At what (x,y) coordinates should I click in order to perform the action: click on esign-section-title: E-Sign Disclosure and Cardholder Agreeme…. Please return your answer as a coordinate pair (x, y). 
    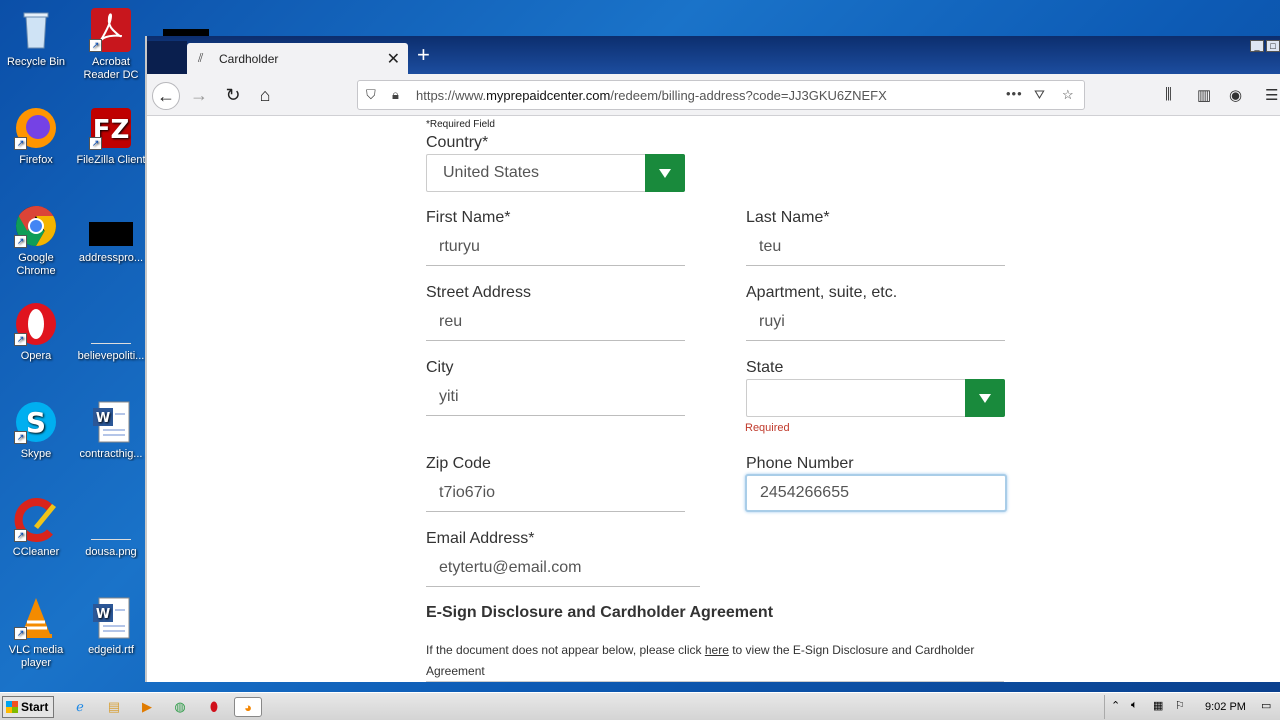
    Looking at the image, I should click on (600, 612).